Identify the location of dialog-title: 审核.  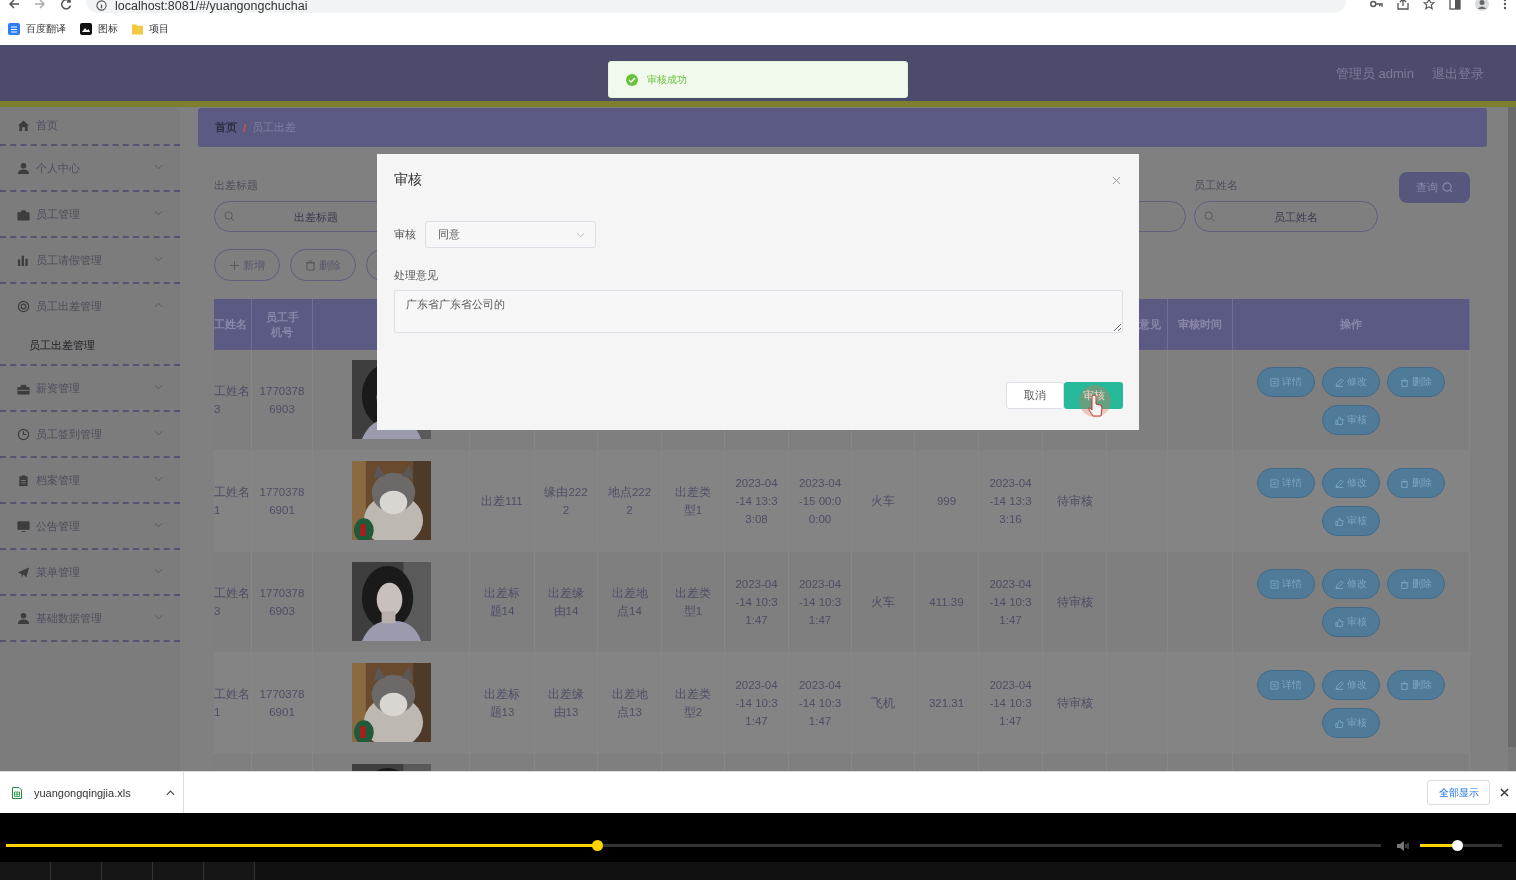
(408, 180).